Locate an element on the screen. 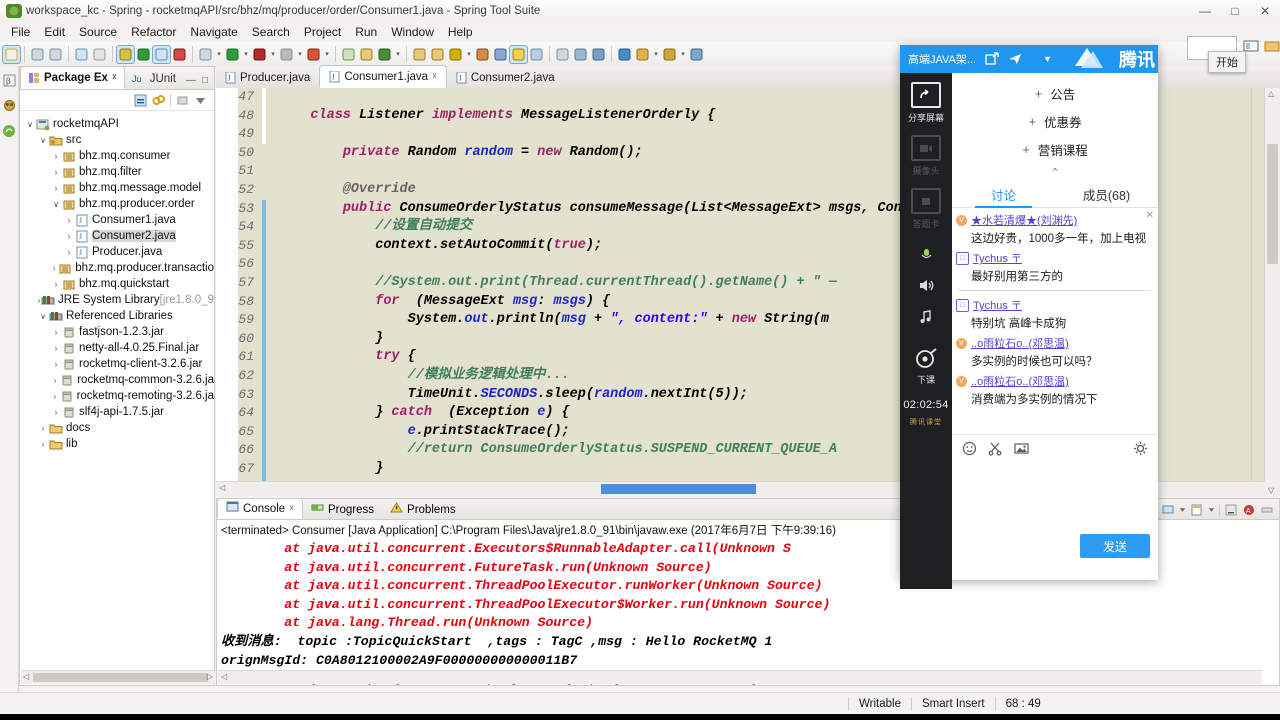 The height and width of the screenshot is (720, 1280). tree-item-fastjson-1-2-3-jar: › fastjson-1.2.3.jar is located at coordinates (117, 332).